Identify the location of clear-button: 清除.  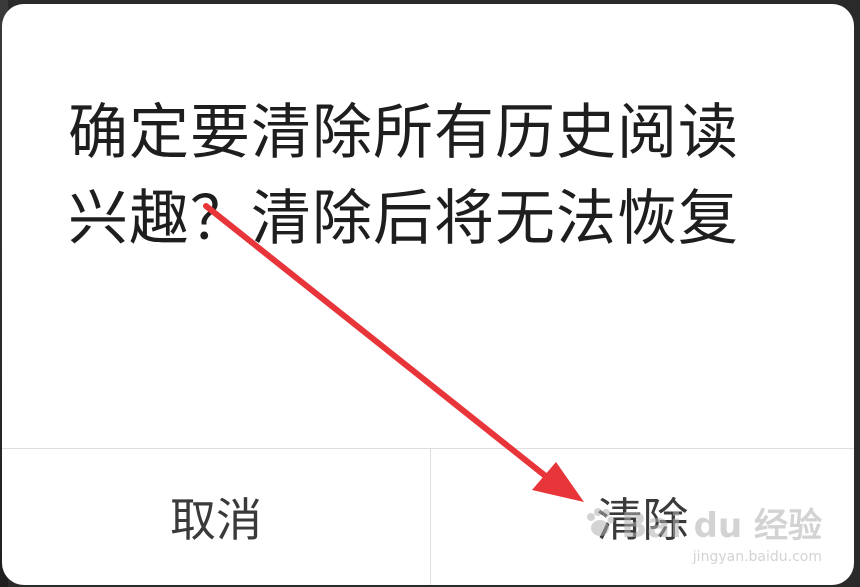
(642, 517).